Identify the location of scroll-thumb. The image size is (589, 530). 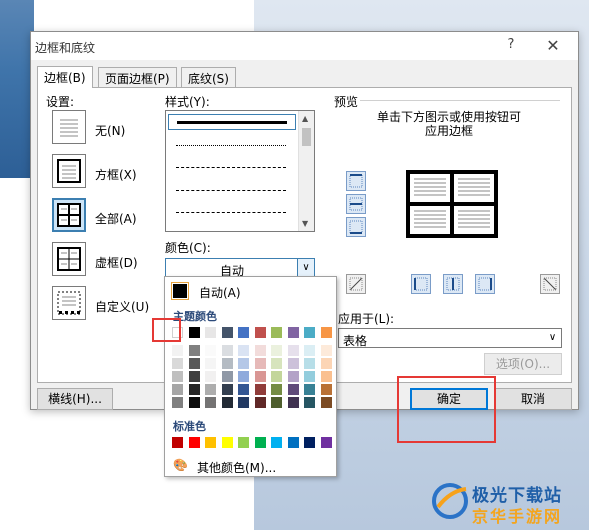
(306, 137).